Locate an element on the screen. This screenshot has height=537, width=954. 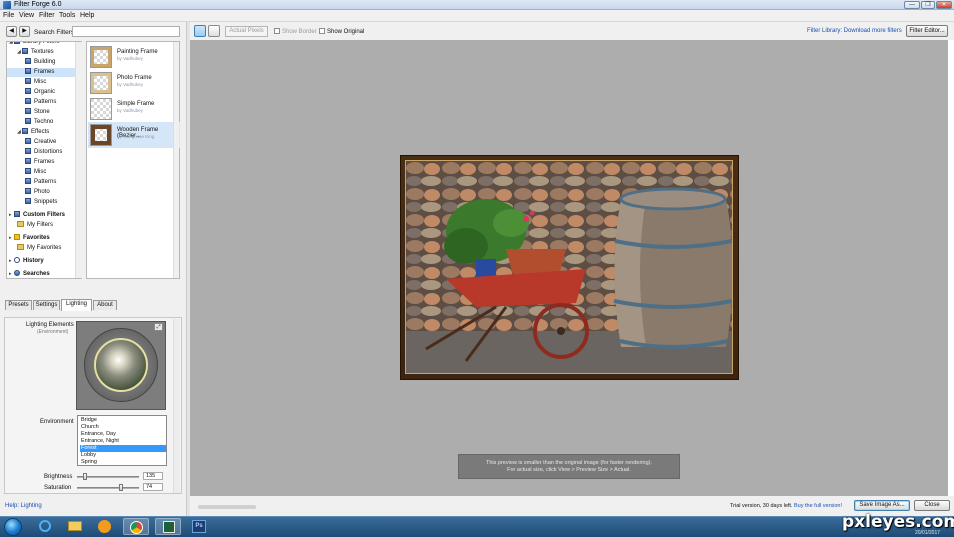
tree-item: My Favorites is located at coordinates (41, 248).